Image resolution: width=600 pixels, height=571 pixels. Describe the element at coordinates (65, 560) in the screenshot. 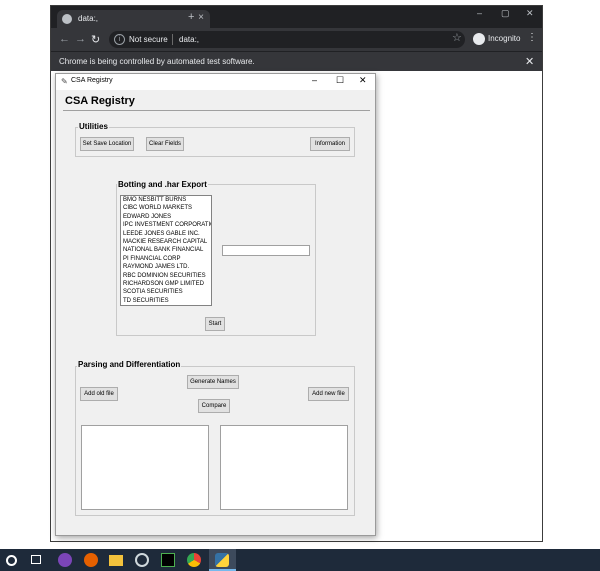

I see `tor-browser-icon` at that location.